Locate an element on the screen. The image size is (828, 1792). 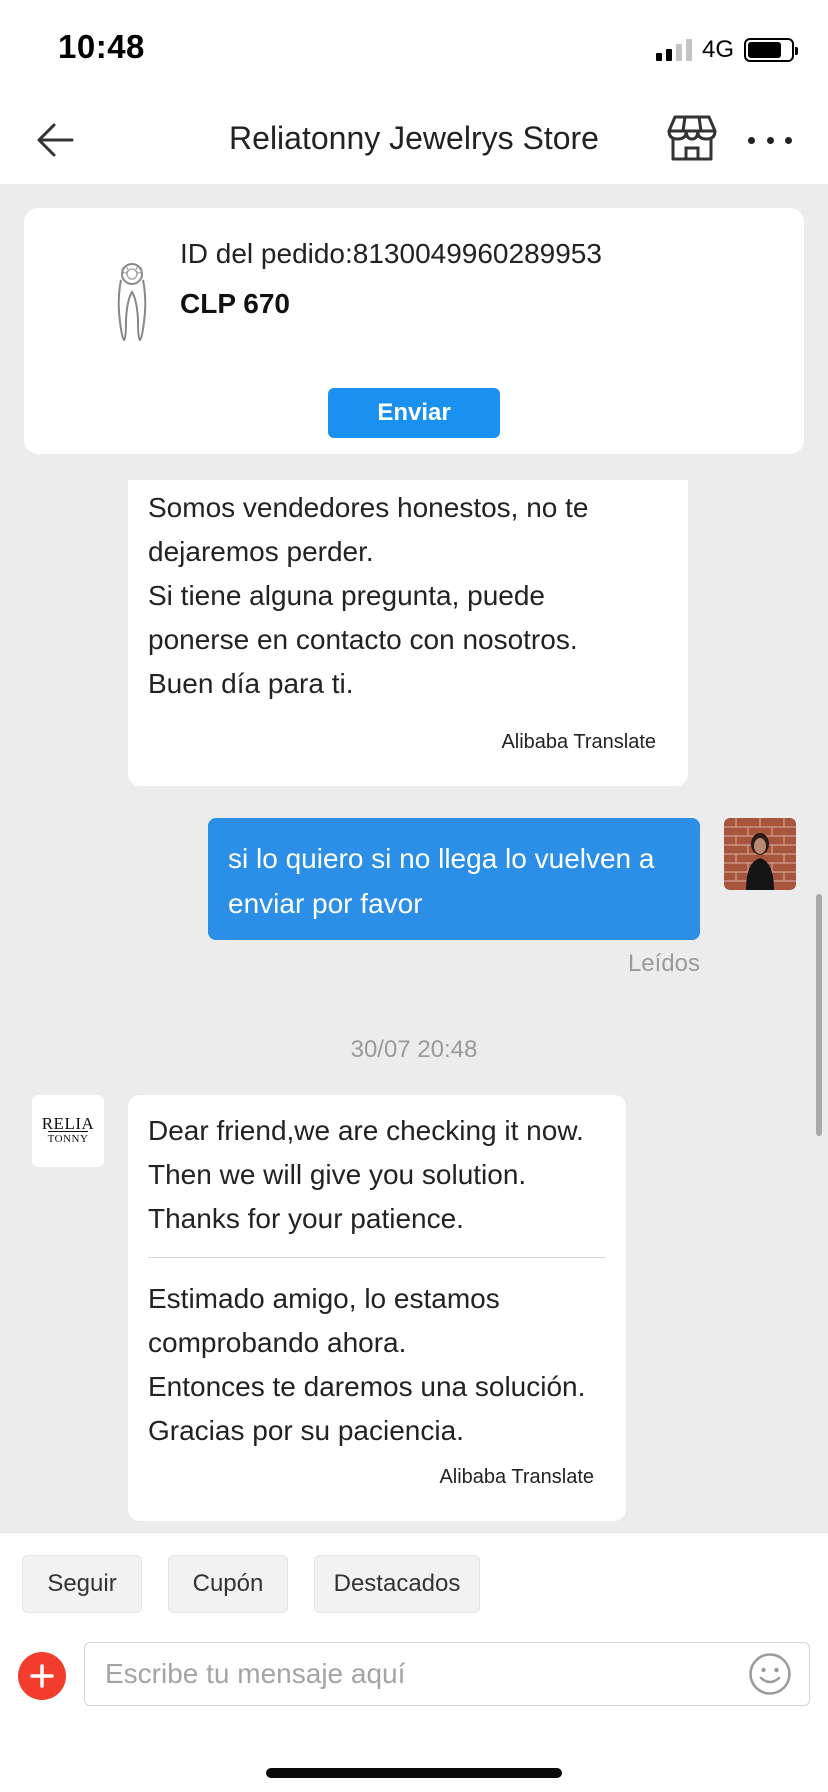
message-input is located at coordinates (447, 1674).